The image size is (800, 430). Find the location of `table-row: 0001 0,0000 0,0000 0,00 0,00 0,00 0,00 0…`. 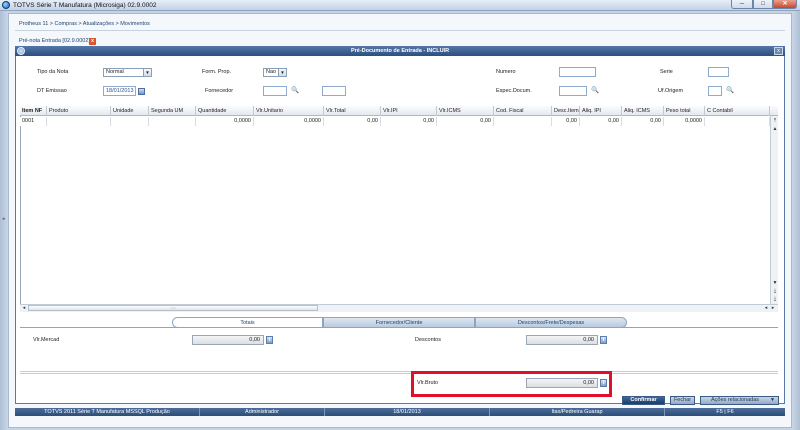

table-row: 0001 0,0000 0,0000 0,00 0,00 0,00 0,00 0… is located at coordinates (399, 121).